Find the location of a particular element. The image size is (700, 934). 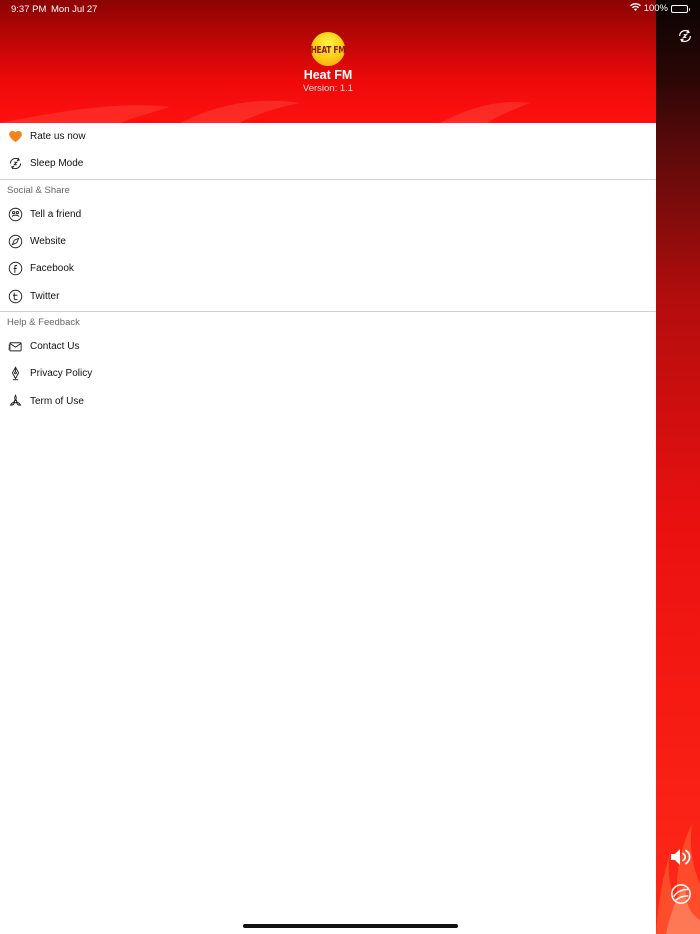

menu-item-sleep-mode: Sleep Mode is located at coordinates (328, 163).